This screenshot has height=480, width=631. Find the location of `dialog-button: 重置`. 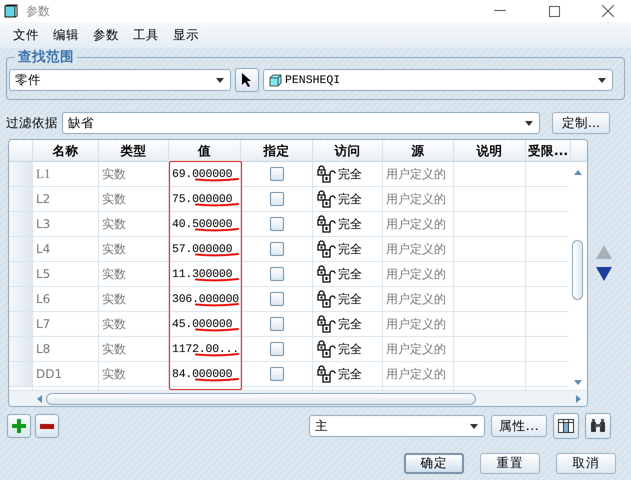

dialog-button: 重置 is located at coordinates (510, 463).